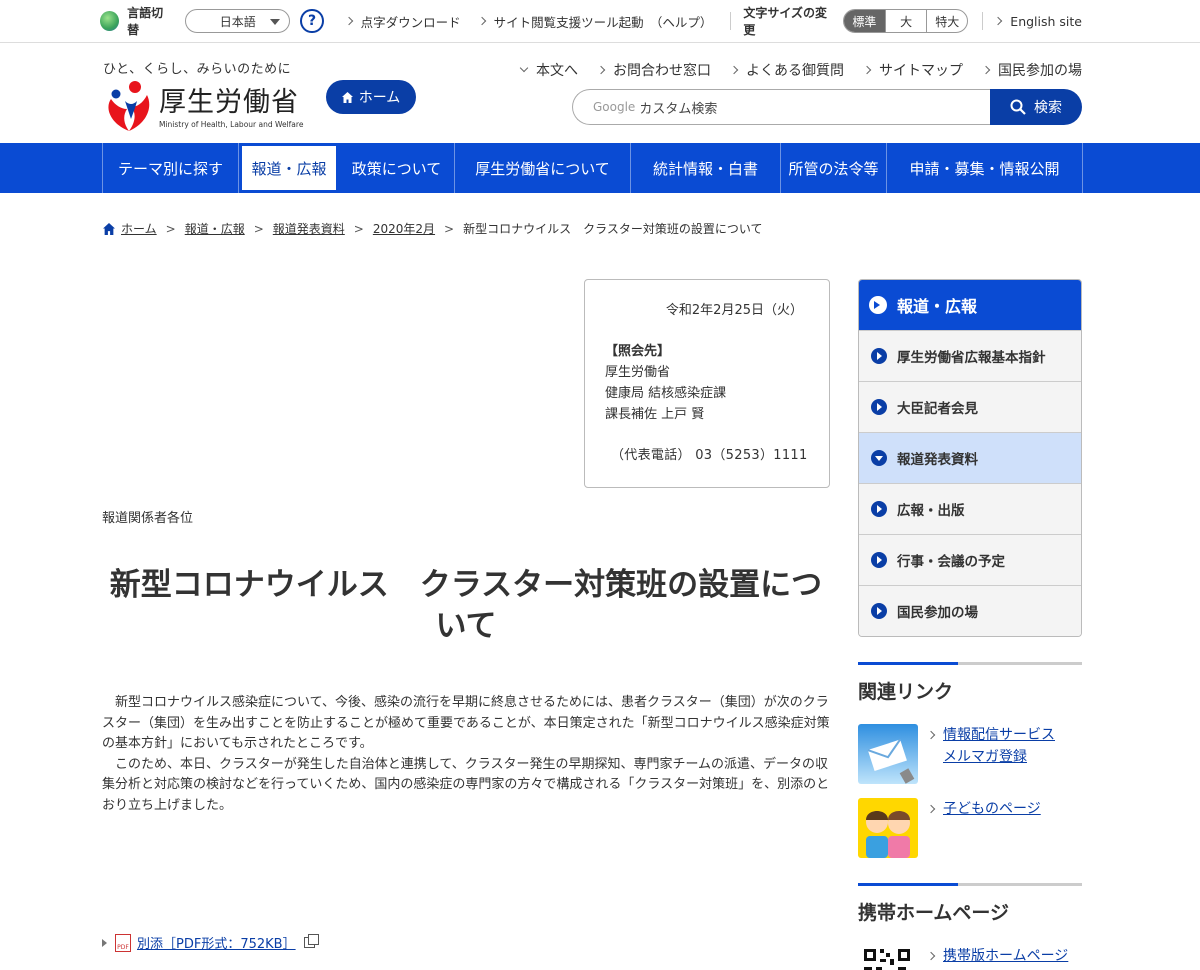  I want to click on release-date: 令和2年2月25日（火）, so click(734, 310).